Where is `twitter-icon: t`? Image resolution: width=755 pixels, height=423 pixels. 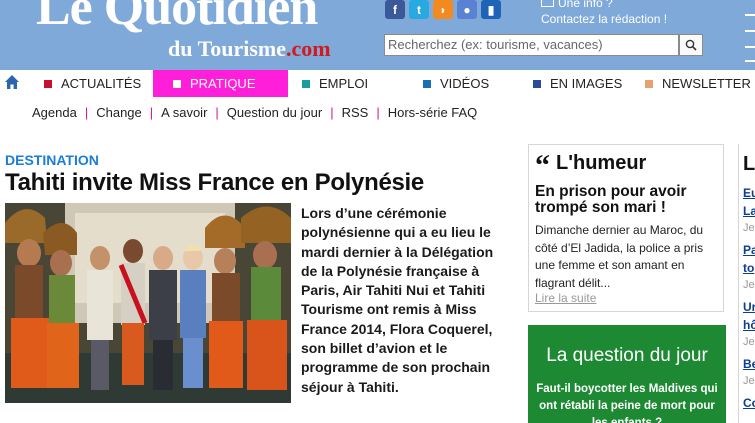
twitter-icon: t is located at coordinates (419, 9).